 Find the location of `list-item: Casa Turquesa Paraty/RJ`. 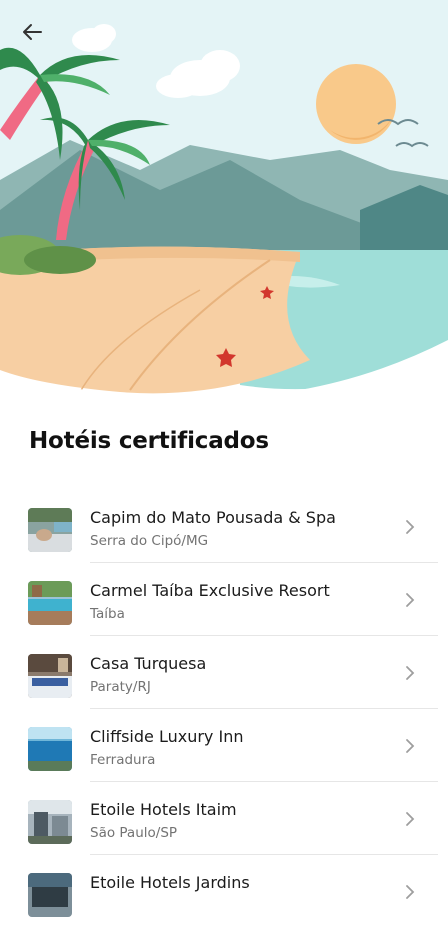

list-item: Casa Turquesa Paraty/RJ is located at coordinates (224, 672).